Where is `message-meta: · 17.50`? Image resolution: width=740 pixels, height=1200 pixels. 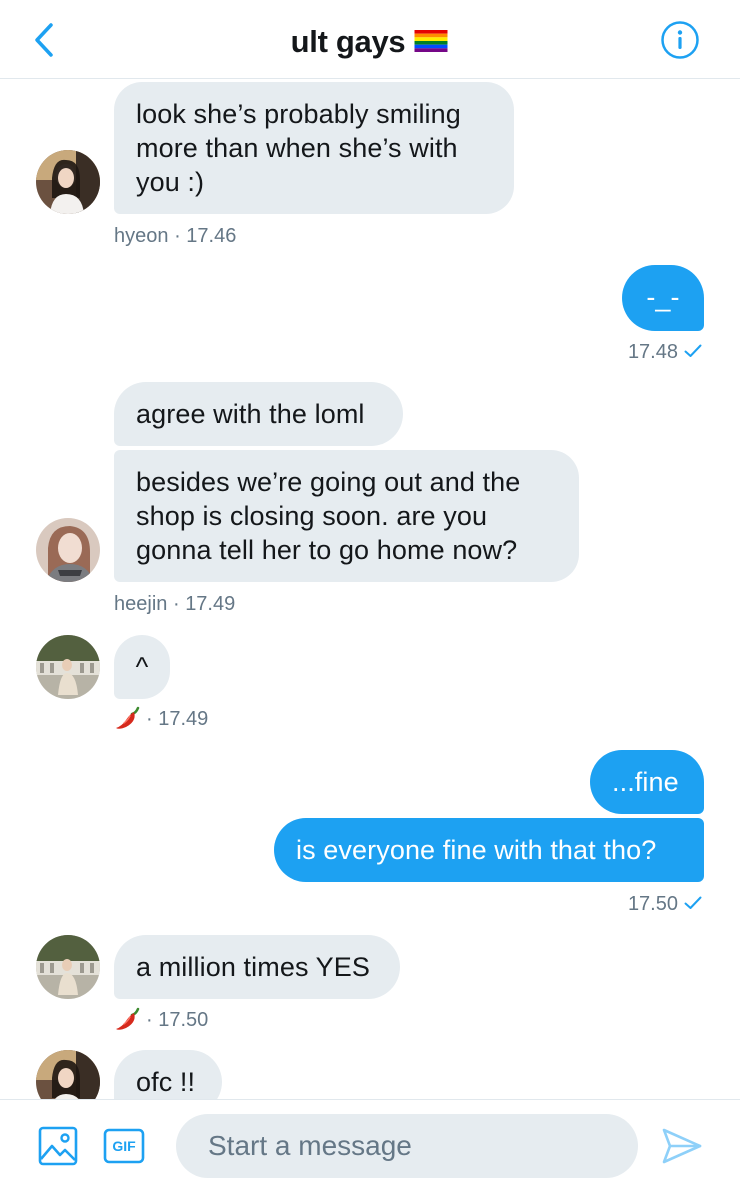 message-meta: · 17.50 is located at coordinates (161, 1019).